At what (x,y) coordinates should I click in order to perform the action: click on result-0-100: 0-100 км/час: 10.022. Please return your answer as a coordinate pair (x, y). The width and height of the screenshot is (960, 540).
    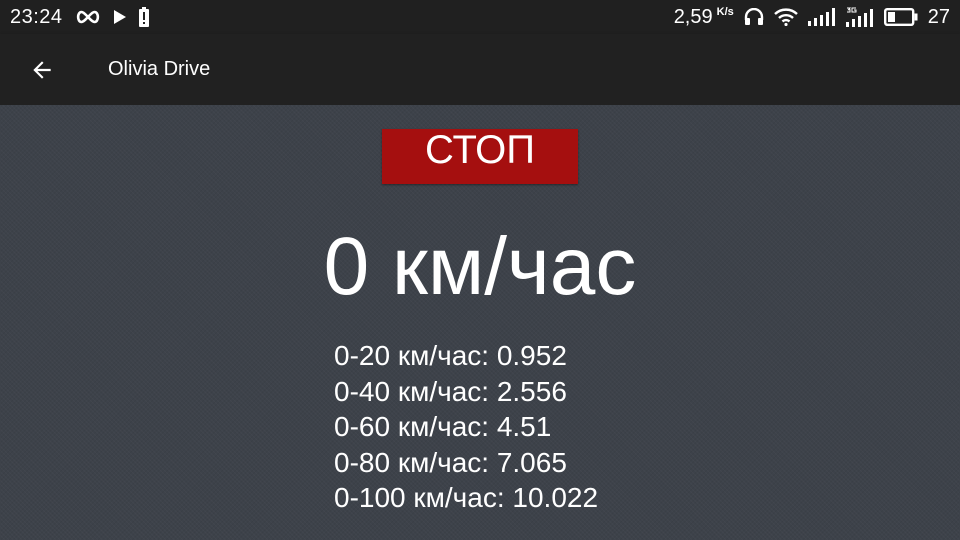
    Looking at the image, I should click on (466, 497).